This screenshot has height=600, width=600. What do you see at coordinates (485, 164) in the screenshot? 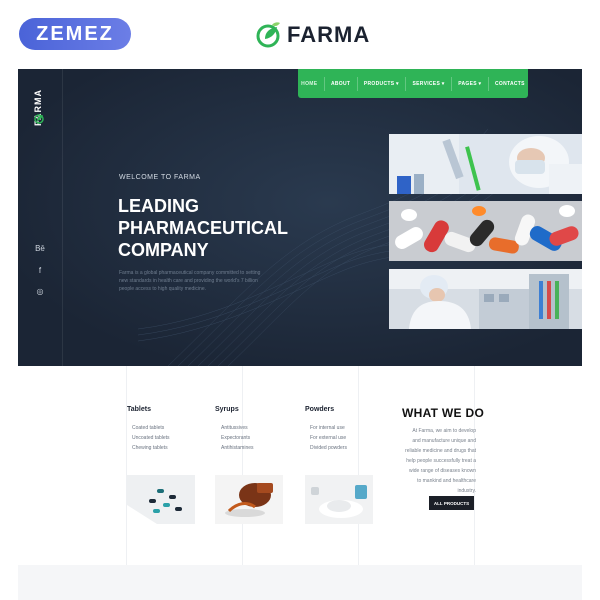
I see `lab-scientist-photo` at bounding box center [485, 164].